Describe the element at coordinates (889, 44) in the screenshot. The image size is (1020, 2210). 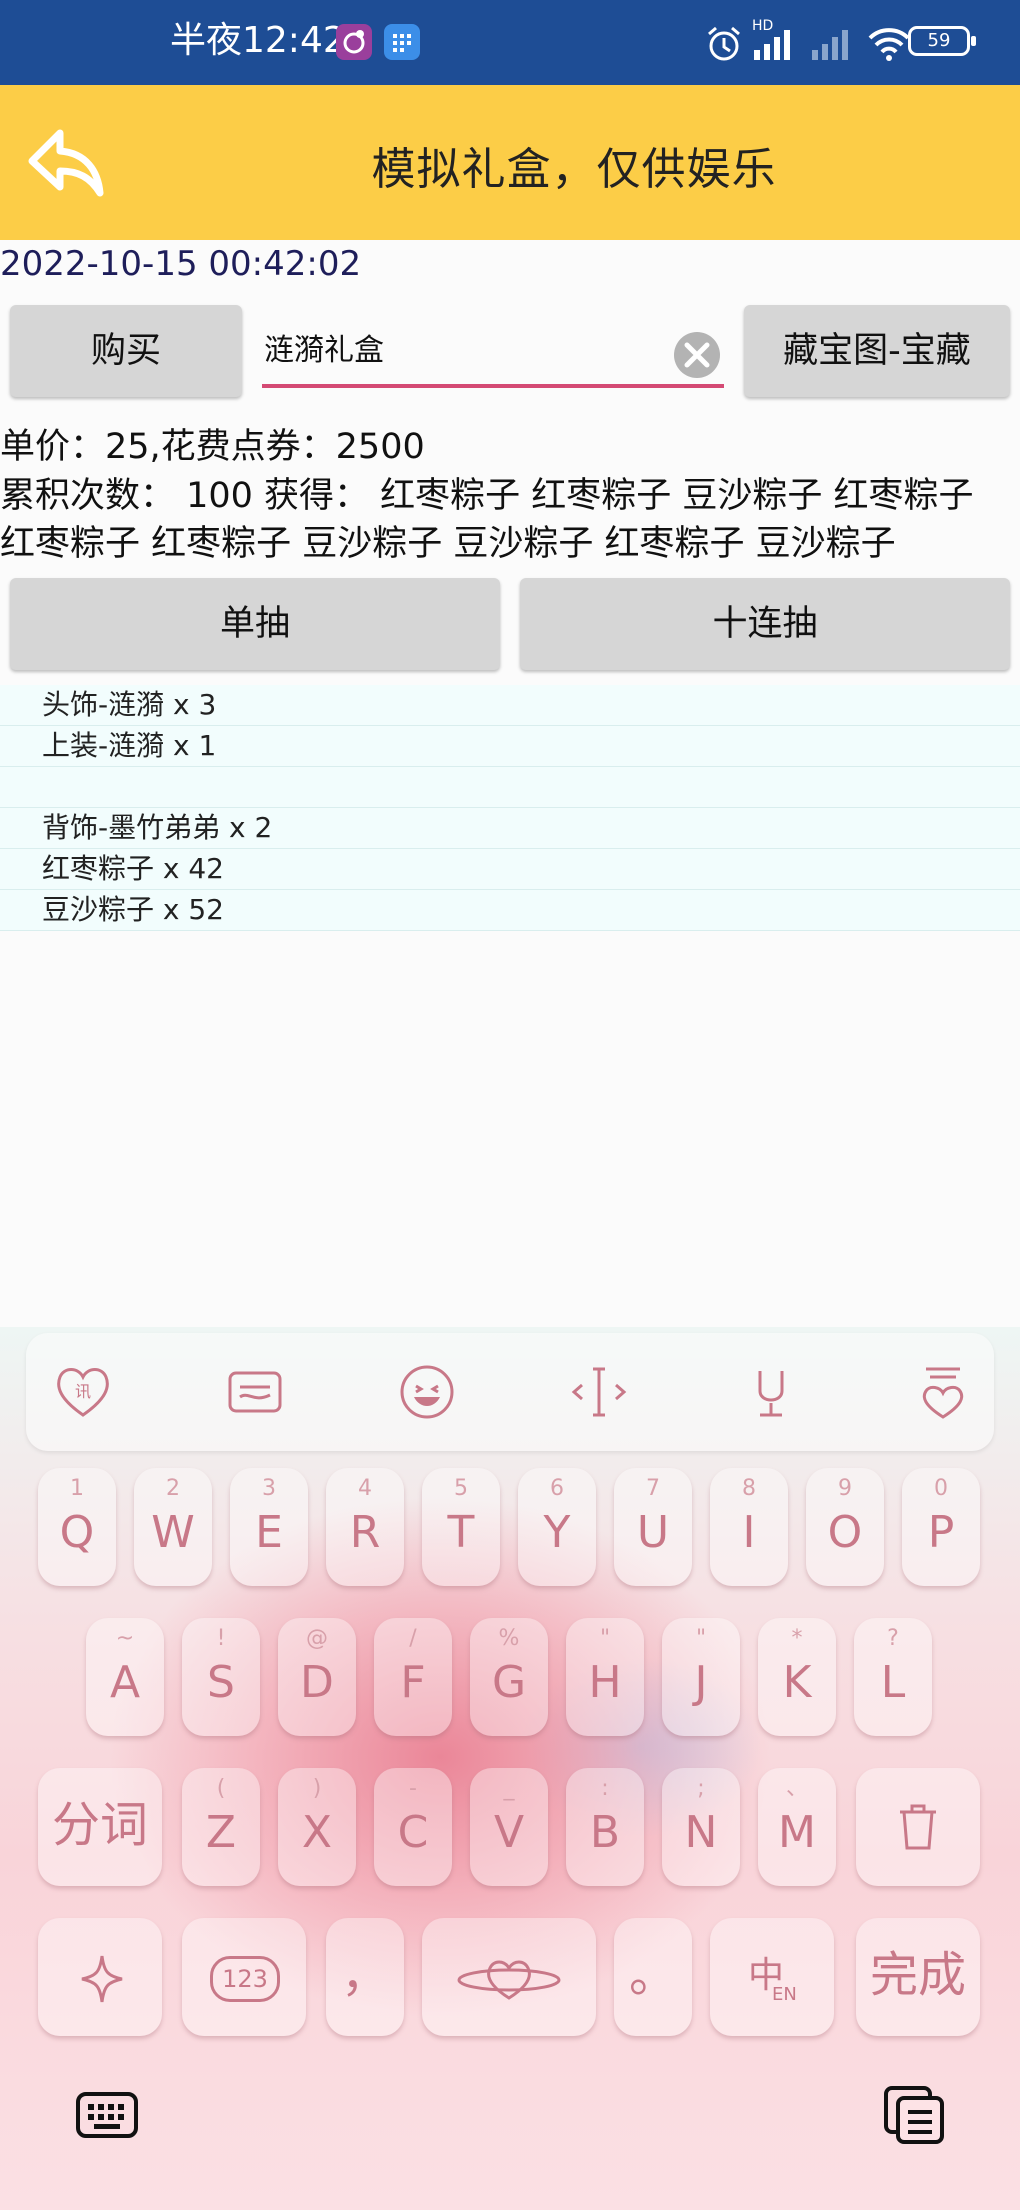
I see `wifi-icon` at that location.